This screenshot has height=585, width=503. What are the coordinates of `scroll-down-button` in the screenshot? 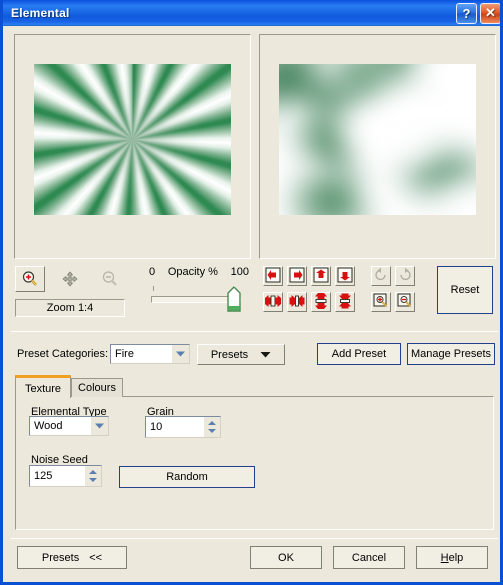 It's located at (345, 276).